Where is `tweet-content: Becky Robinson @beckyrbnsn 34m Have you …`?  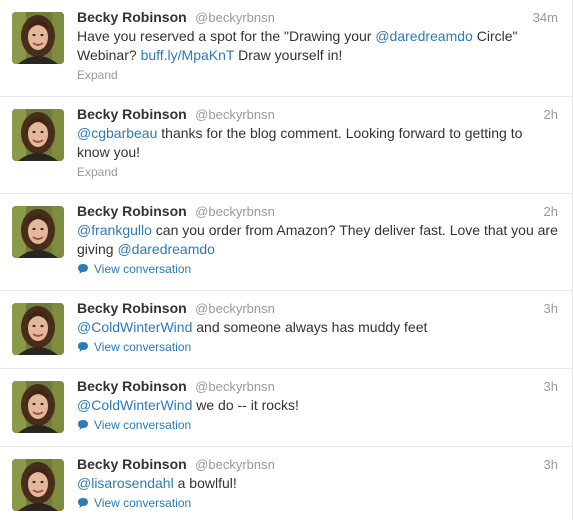 tweet-content: Becky Robinson @beckyrbnsn 34m Have you … is located at coordinates (317, 45).